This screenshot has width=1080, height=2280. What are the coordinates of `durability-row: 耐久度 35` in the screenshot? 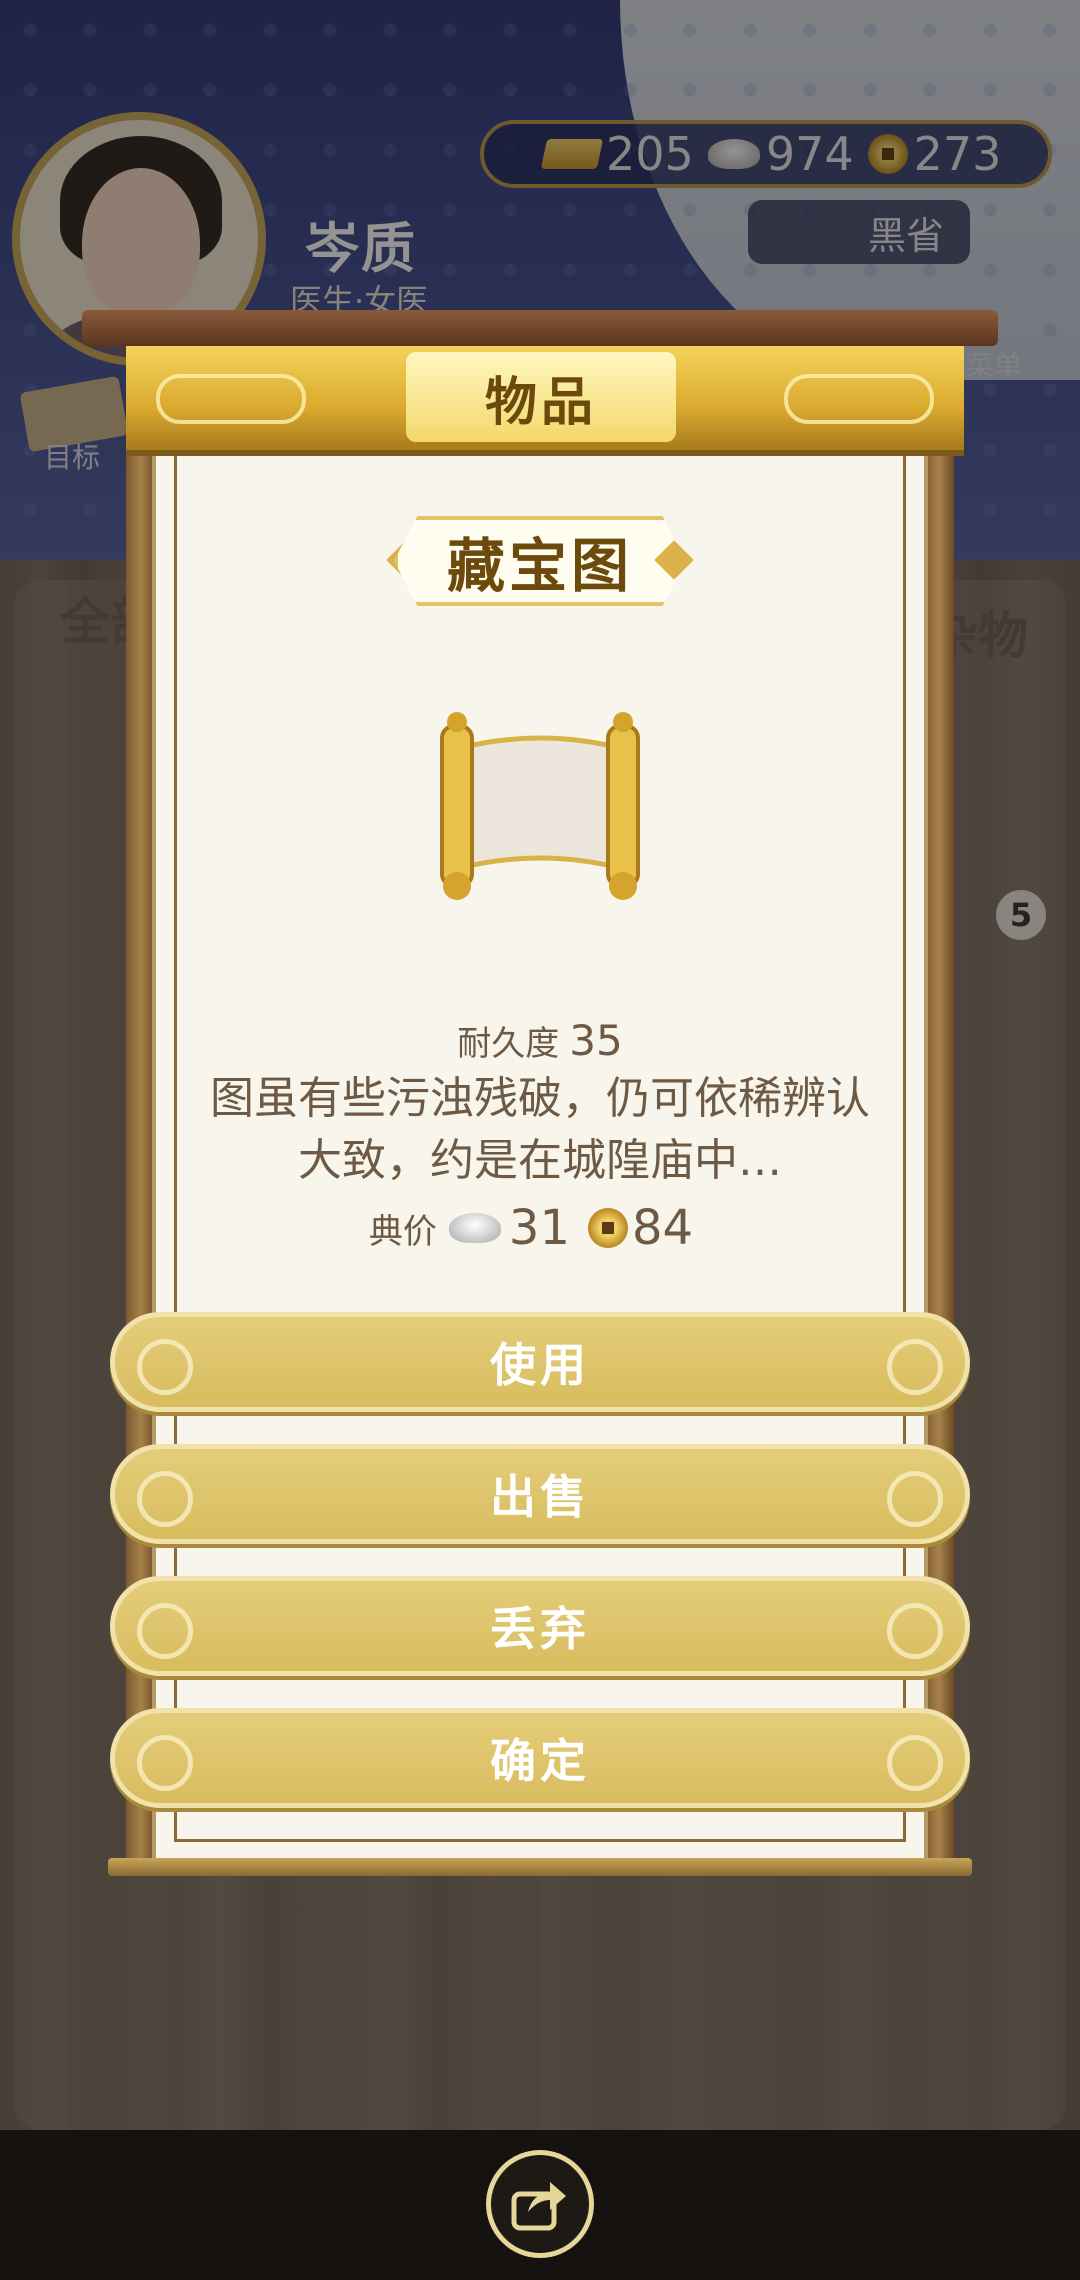 It's located at (540, 1040).